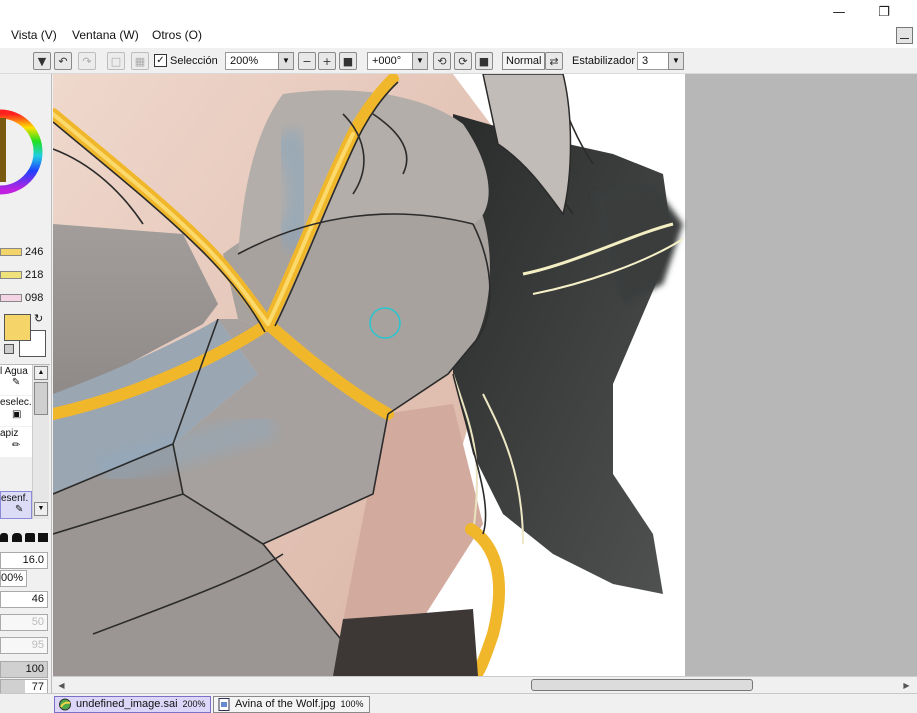  I want to click on selection-label: Selección, so click(194, 61).